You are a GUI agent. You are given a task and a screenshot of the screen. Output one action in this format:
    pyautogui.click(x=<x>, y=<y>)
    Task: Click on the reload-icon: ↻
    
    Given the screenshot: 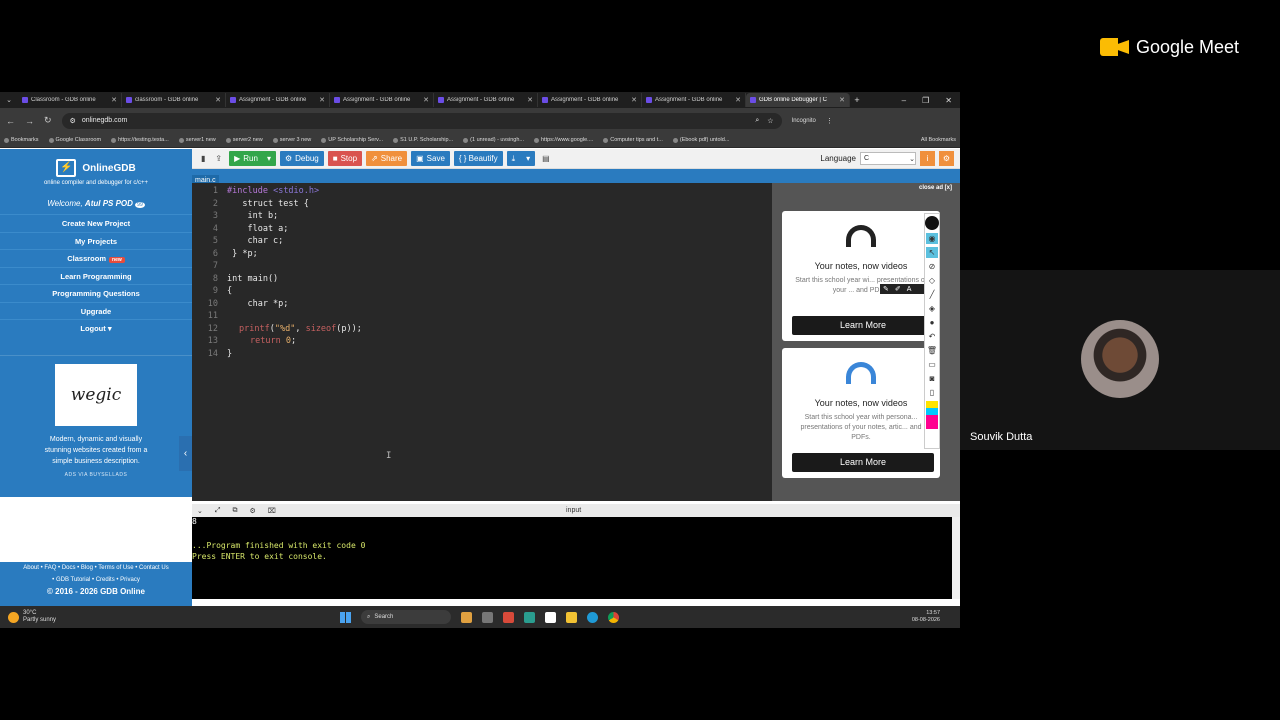 What is the action you would take?
    pyautogui.click(x=48, y=120)
    